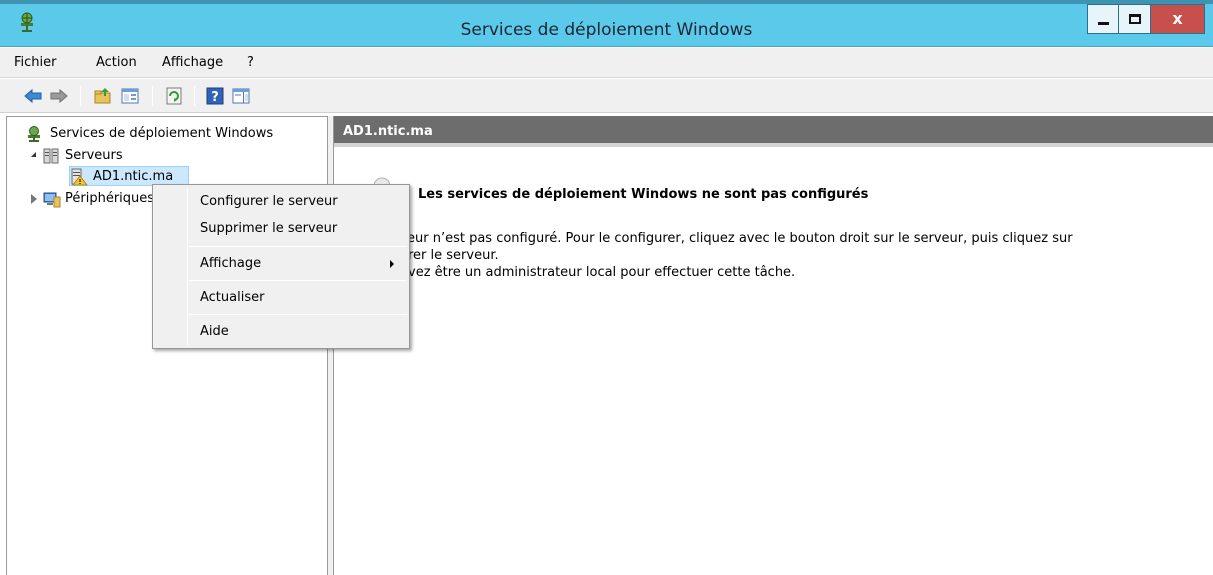 The height and width of the screenshot is (575, 1213). Describe the element at coordinates (94, 155) in the screenshot. I see `tree-servers-label: Serveurs` at that location.